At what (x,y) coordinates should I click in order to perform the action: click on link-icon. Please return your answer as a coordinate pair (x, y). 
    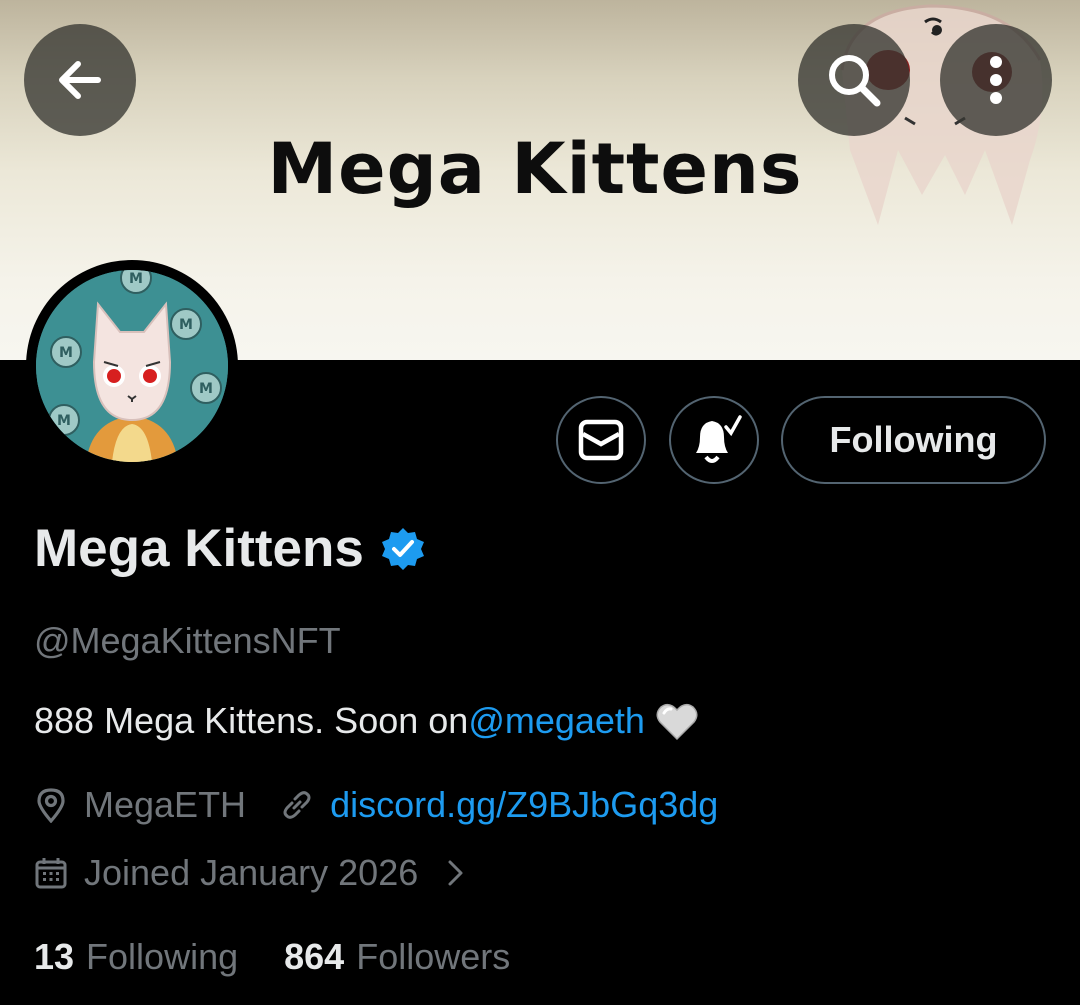
    Looking at the image, I should click on (297, 805).